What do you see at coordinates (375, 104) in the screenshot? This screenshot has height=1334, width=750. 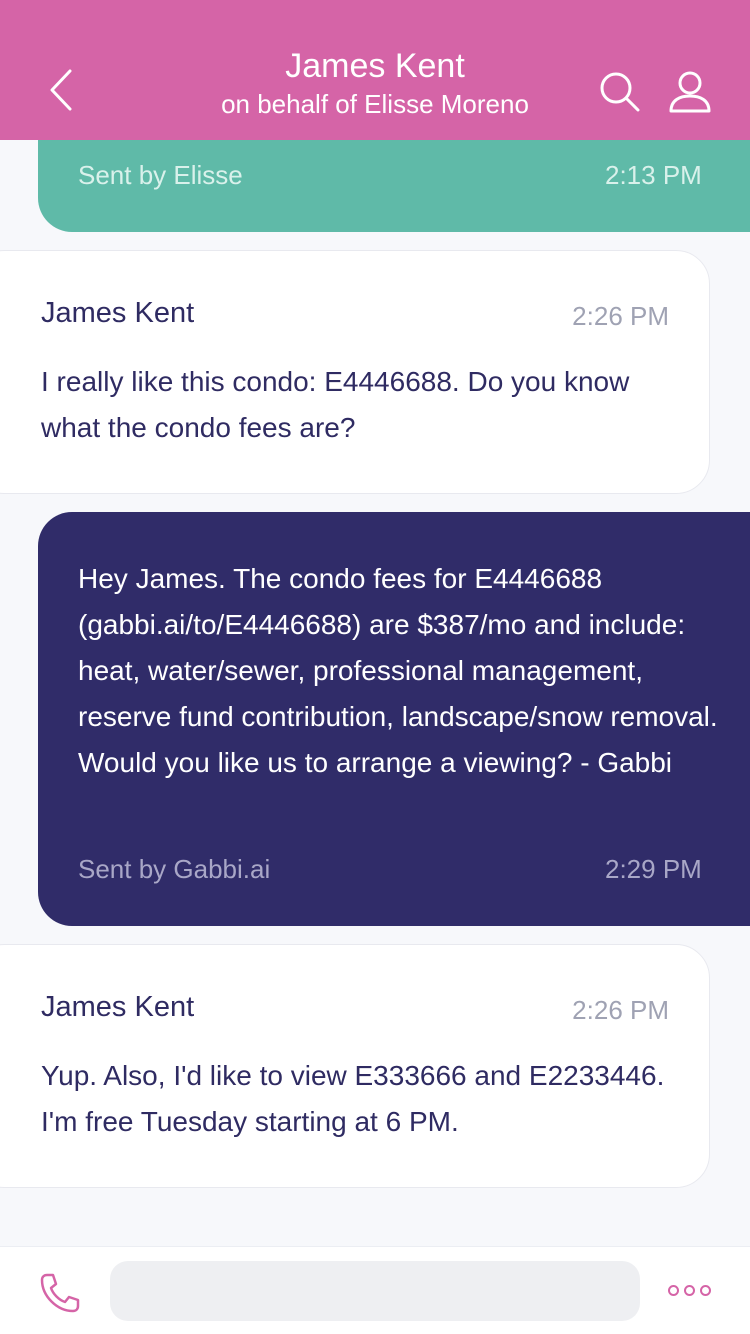 I see `page-subtitle: on behalf of Elisse Moreno` at bounding box center [375, 104].